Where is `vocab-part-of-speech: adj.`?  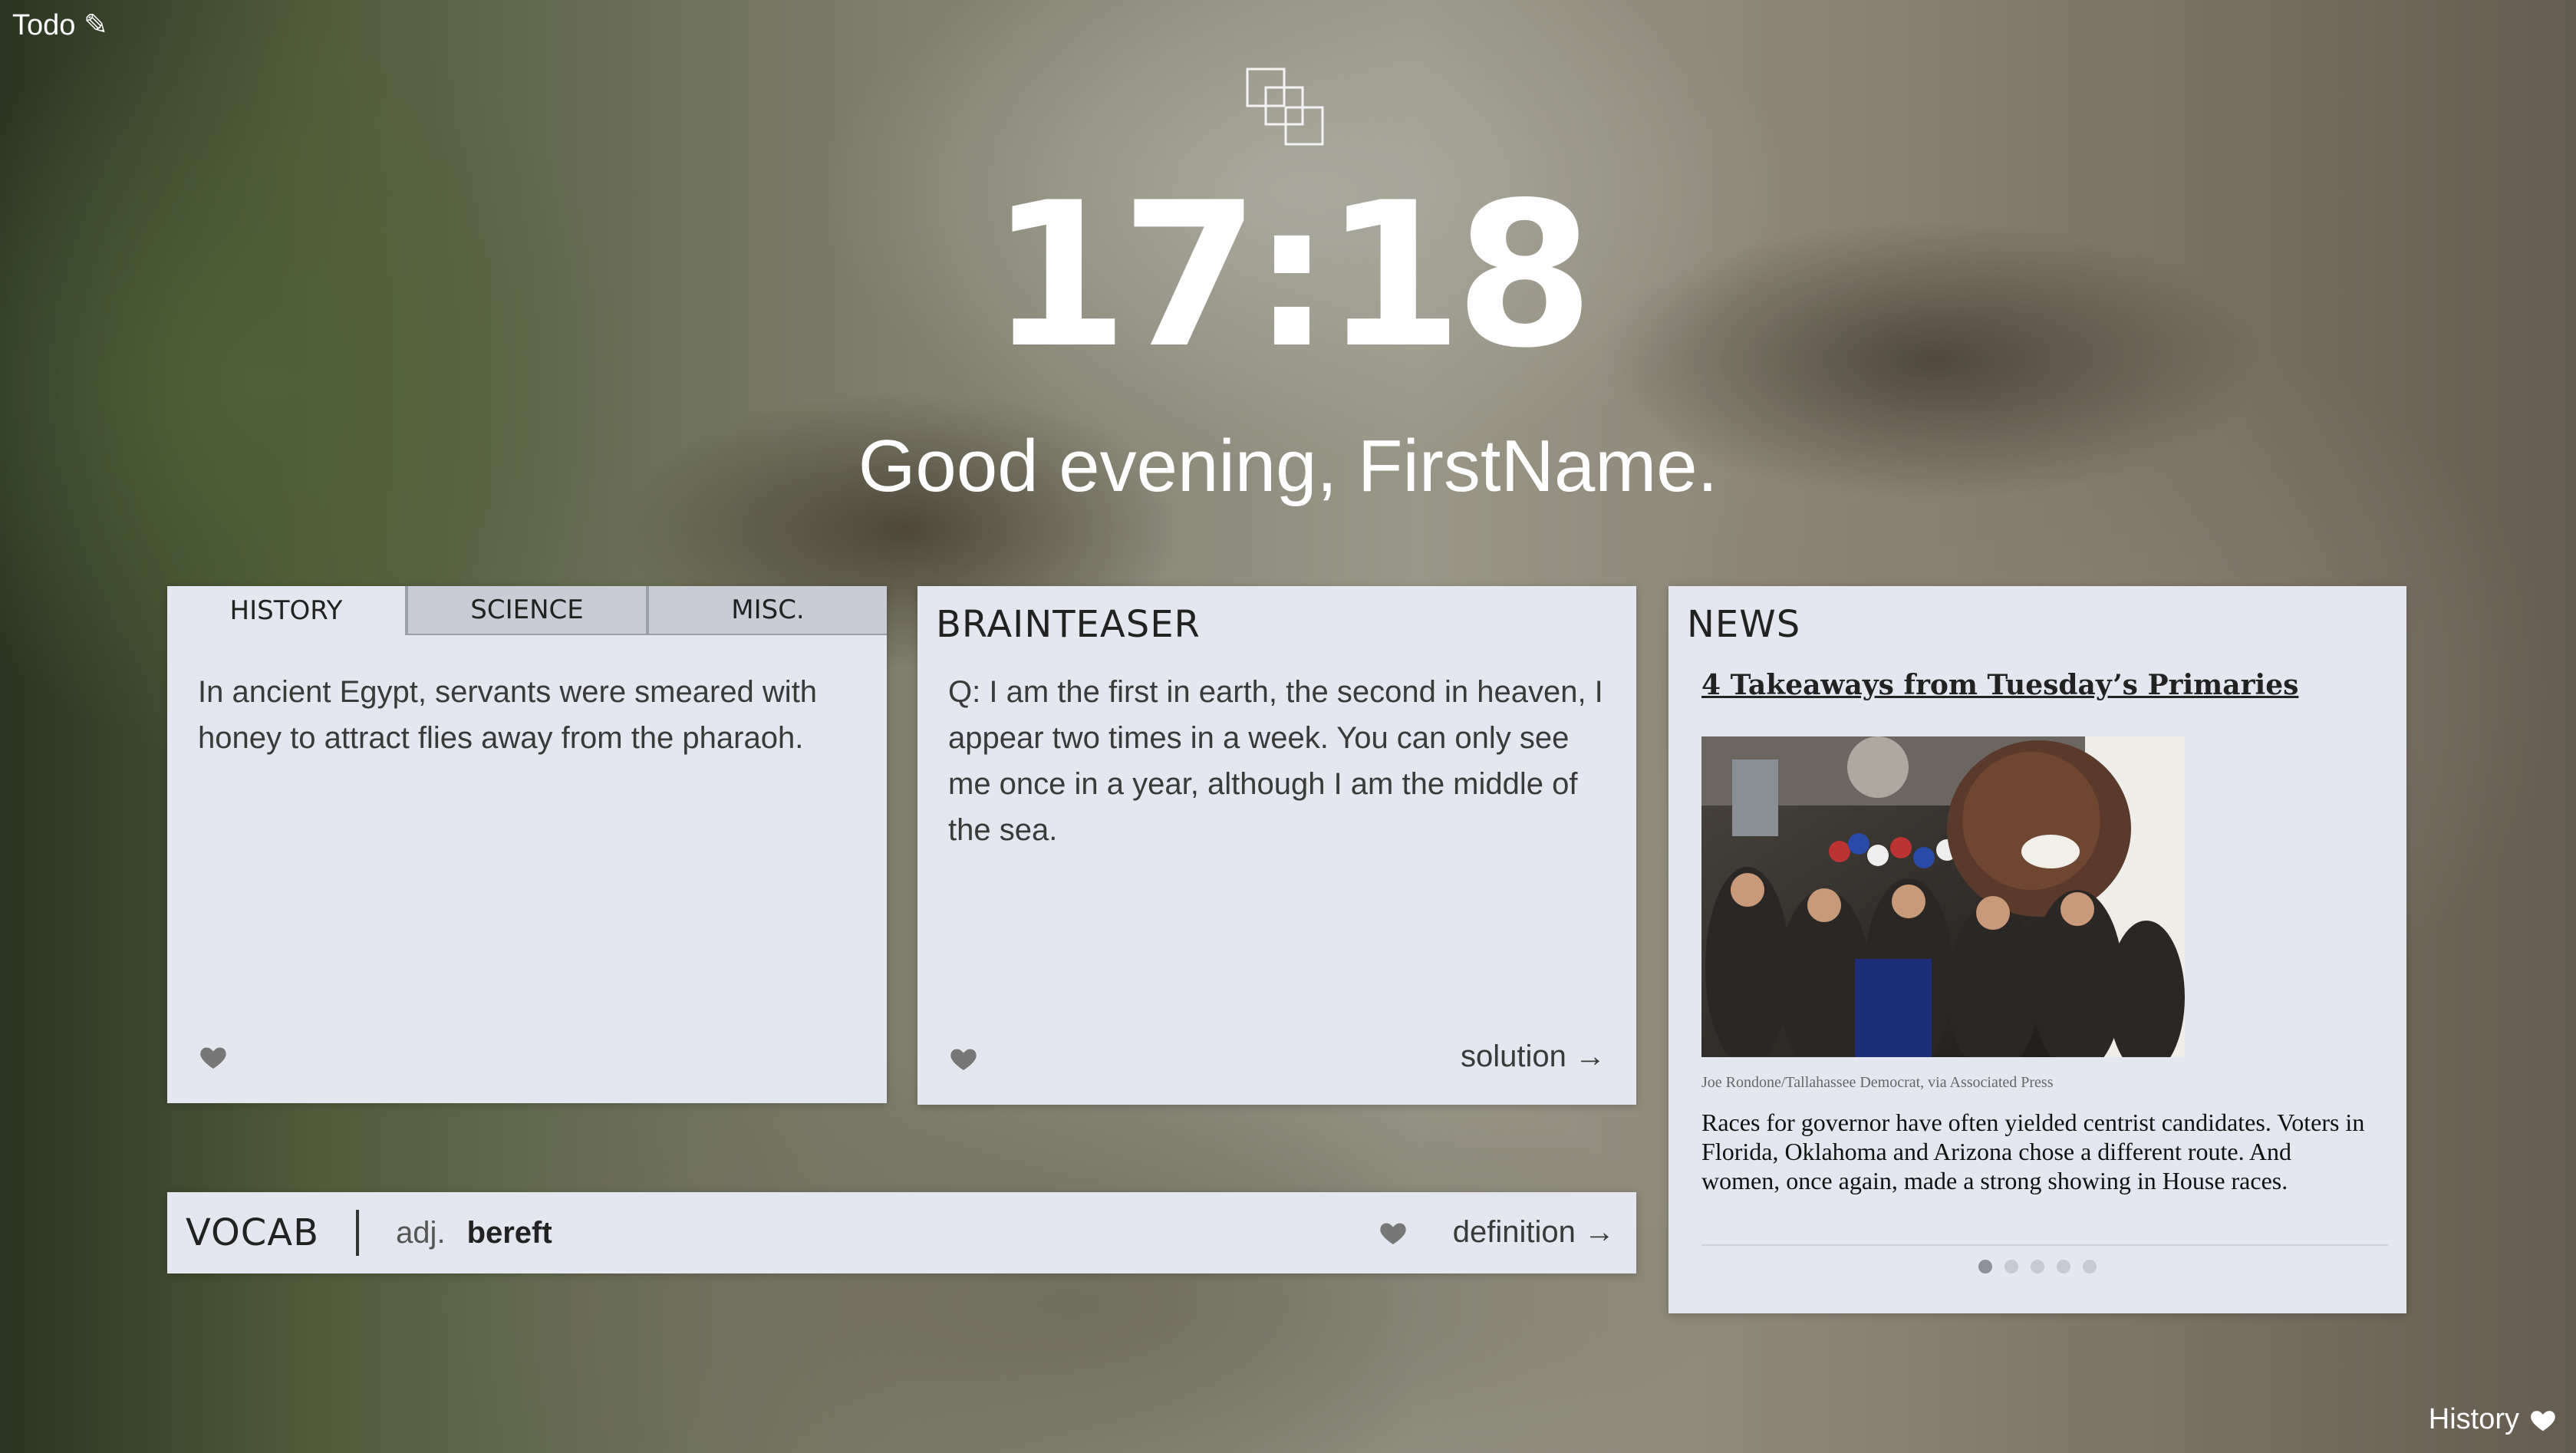 vocab-part-of-speech: adj. is located at coordinates (421, 1232).